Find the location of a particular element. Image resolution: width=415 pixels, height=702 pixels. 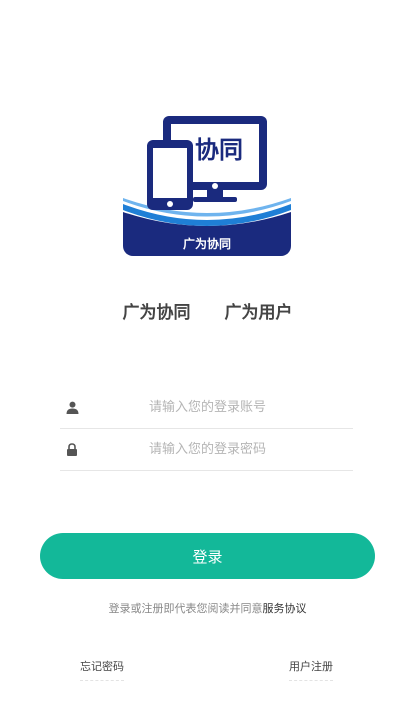

logo-banner-text: 广为协同 is located at coordinates (207, 243).